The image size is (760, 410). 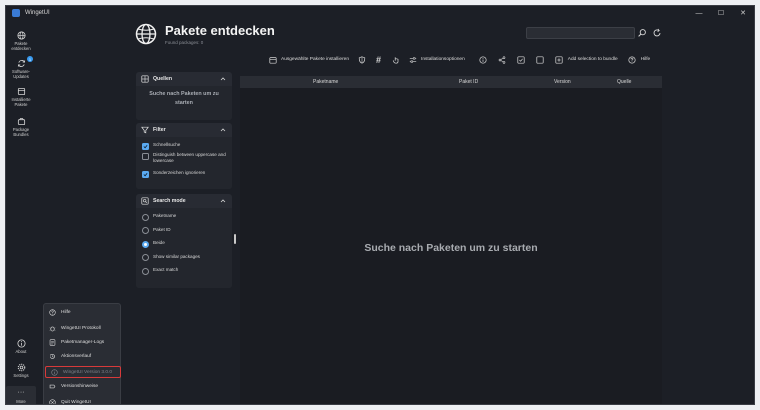 I want to click on sources-panel-header: Quellen, so click(x=184, y=79).